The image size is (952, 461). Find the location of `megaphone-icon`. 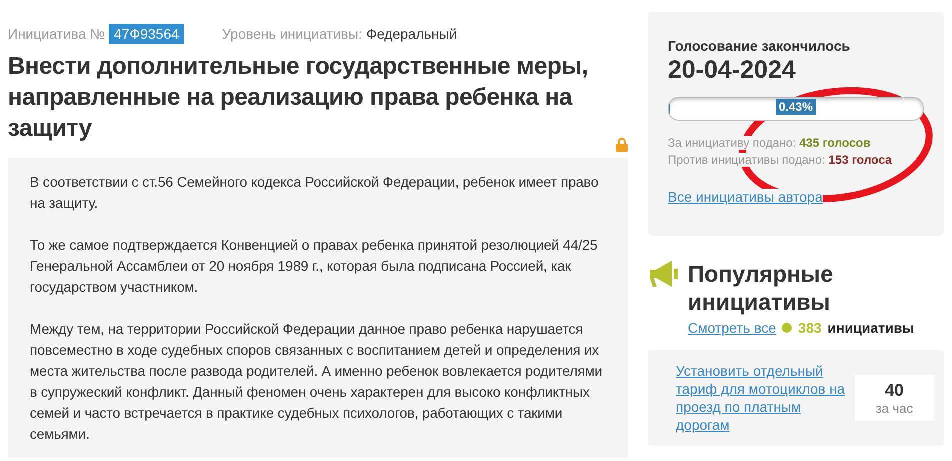

megaphone-icon is located at coordinates (664, 275).